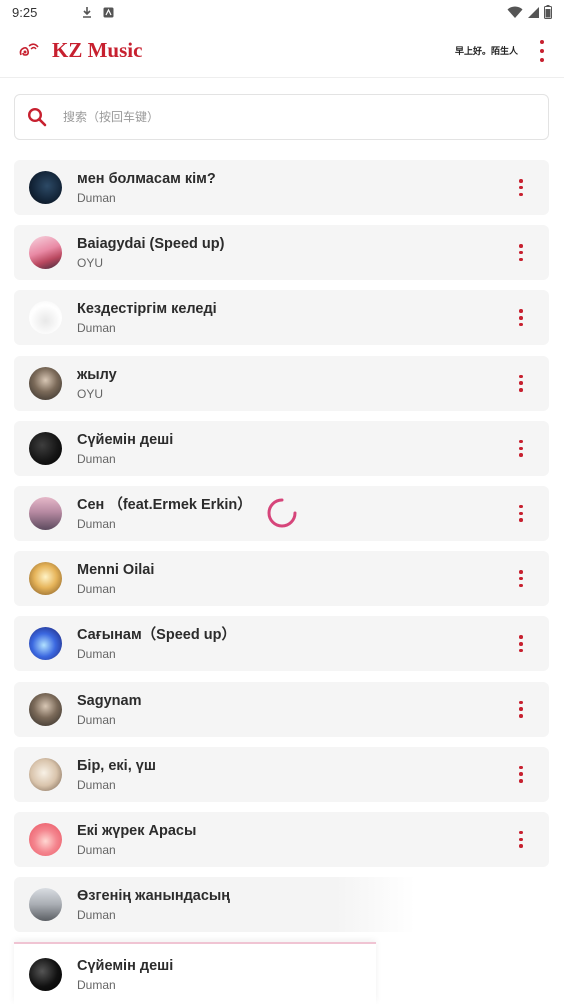 The image size is (564, 1004). I want to click on app-bar: KZ Music 早上好。陌生人, so click(282, 51).